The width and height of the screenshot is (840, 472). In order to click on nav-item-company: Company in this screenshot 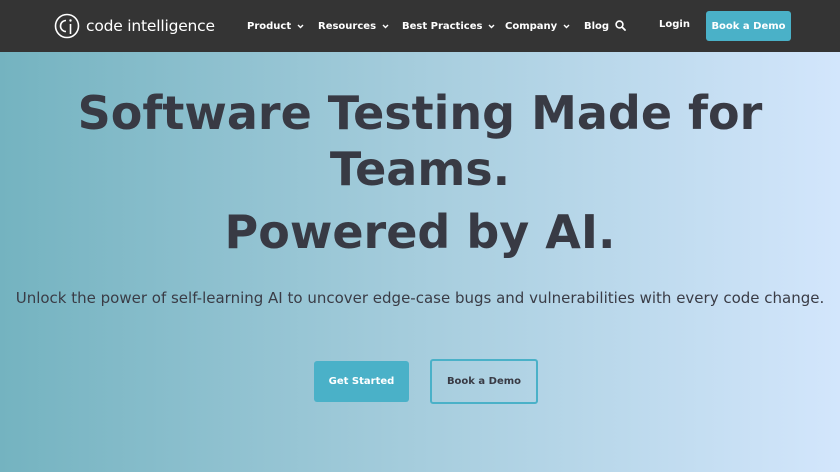, I will do `click(537, 26)`.